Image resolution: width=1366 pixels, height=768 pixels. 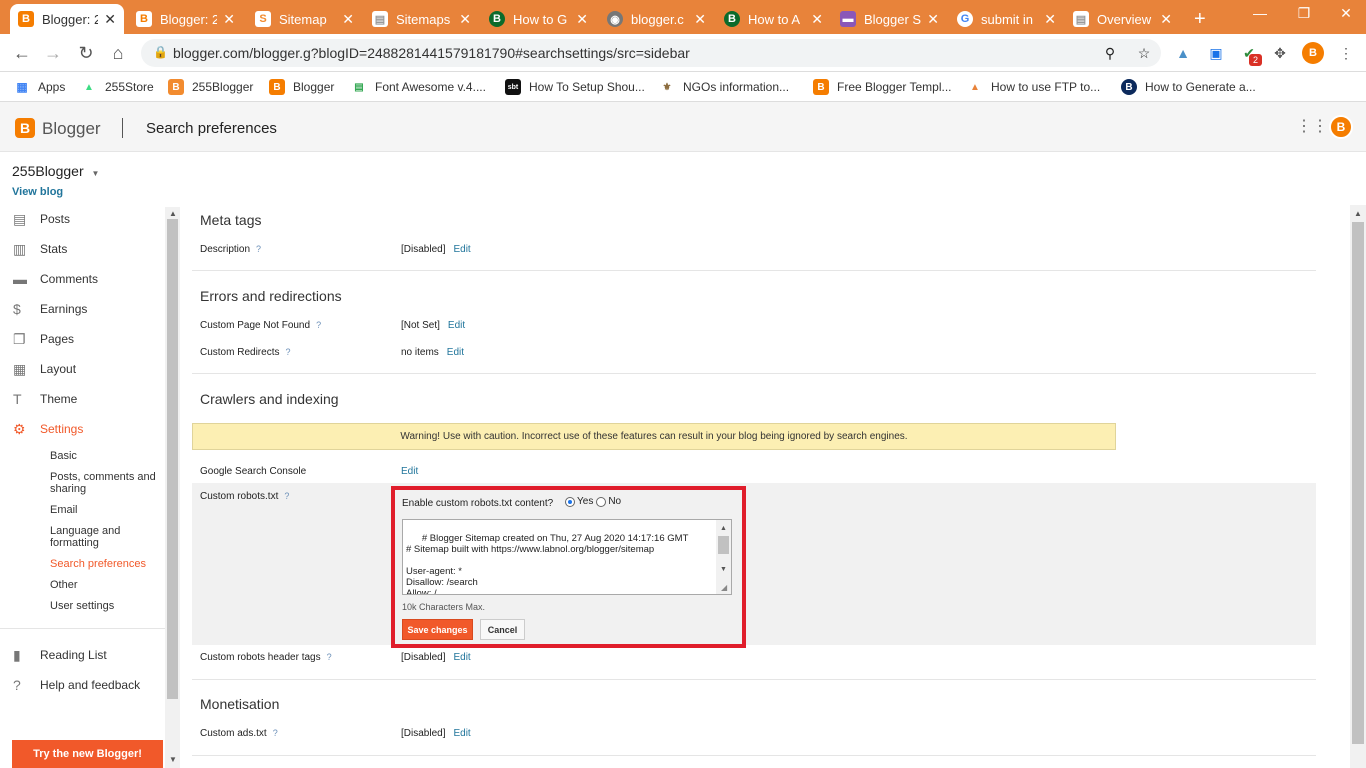 What do you see at coordinates (25, 128) in the screenshot?
I see `blogger-logo-icon: B` at bounding box center [25, 128].